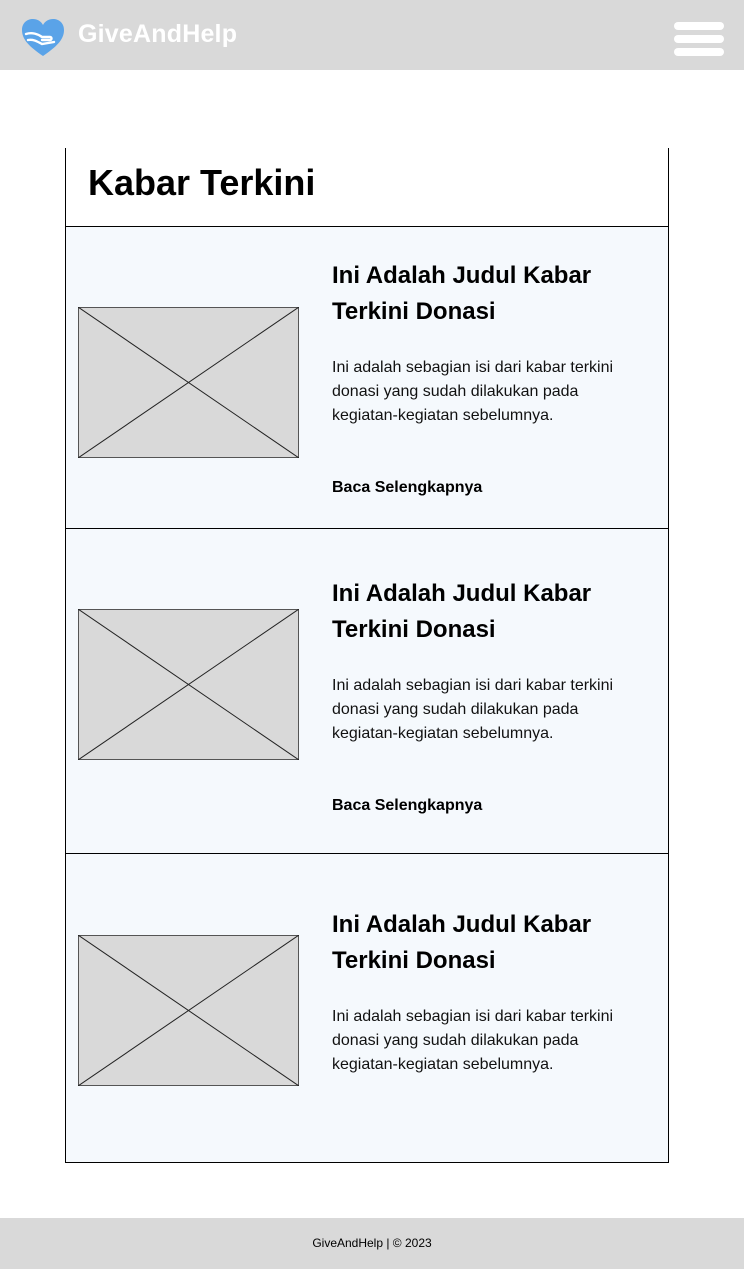 The height and width of the screenshot is (1269, 744). Describe the element at coordinates (700, 39) in the screenshot. I see `hamburger-menu-icon` at that location.